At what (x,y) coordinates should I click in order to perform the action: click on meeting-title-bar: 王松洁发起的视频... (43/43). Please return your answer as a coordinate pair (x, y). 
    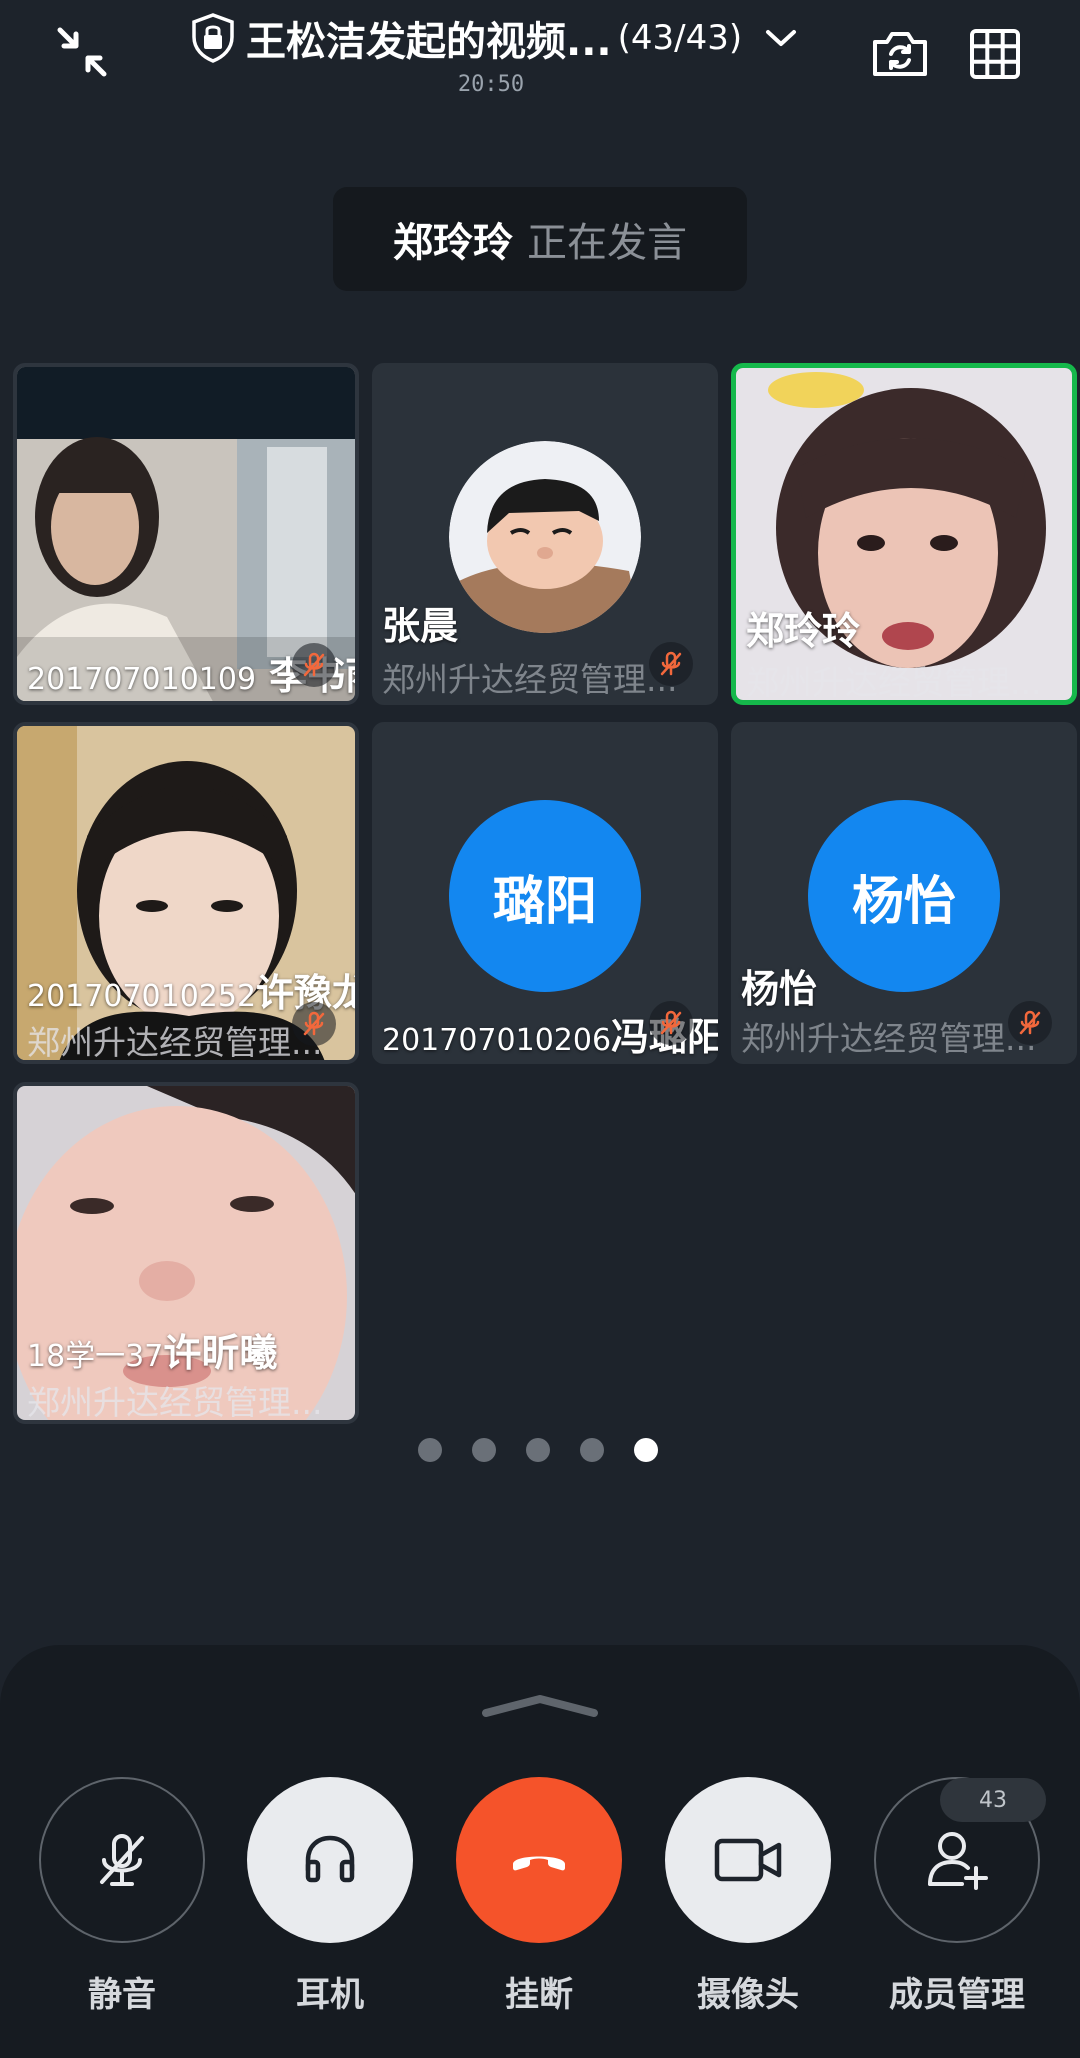
    Looking at the image, I should click on (500, 38).